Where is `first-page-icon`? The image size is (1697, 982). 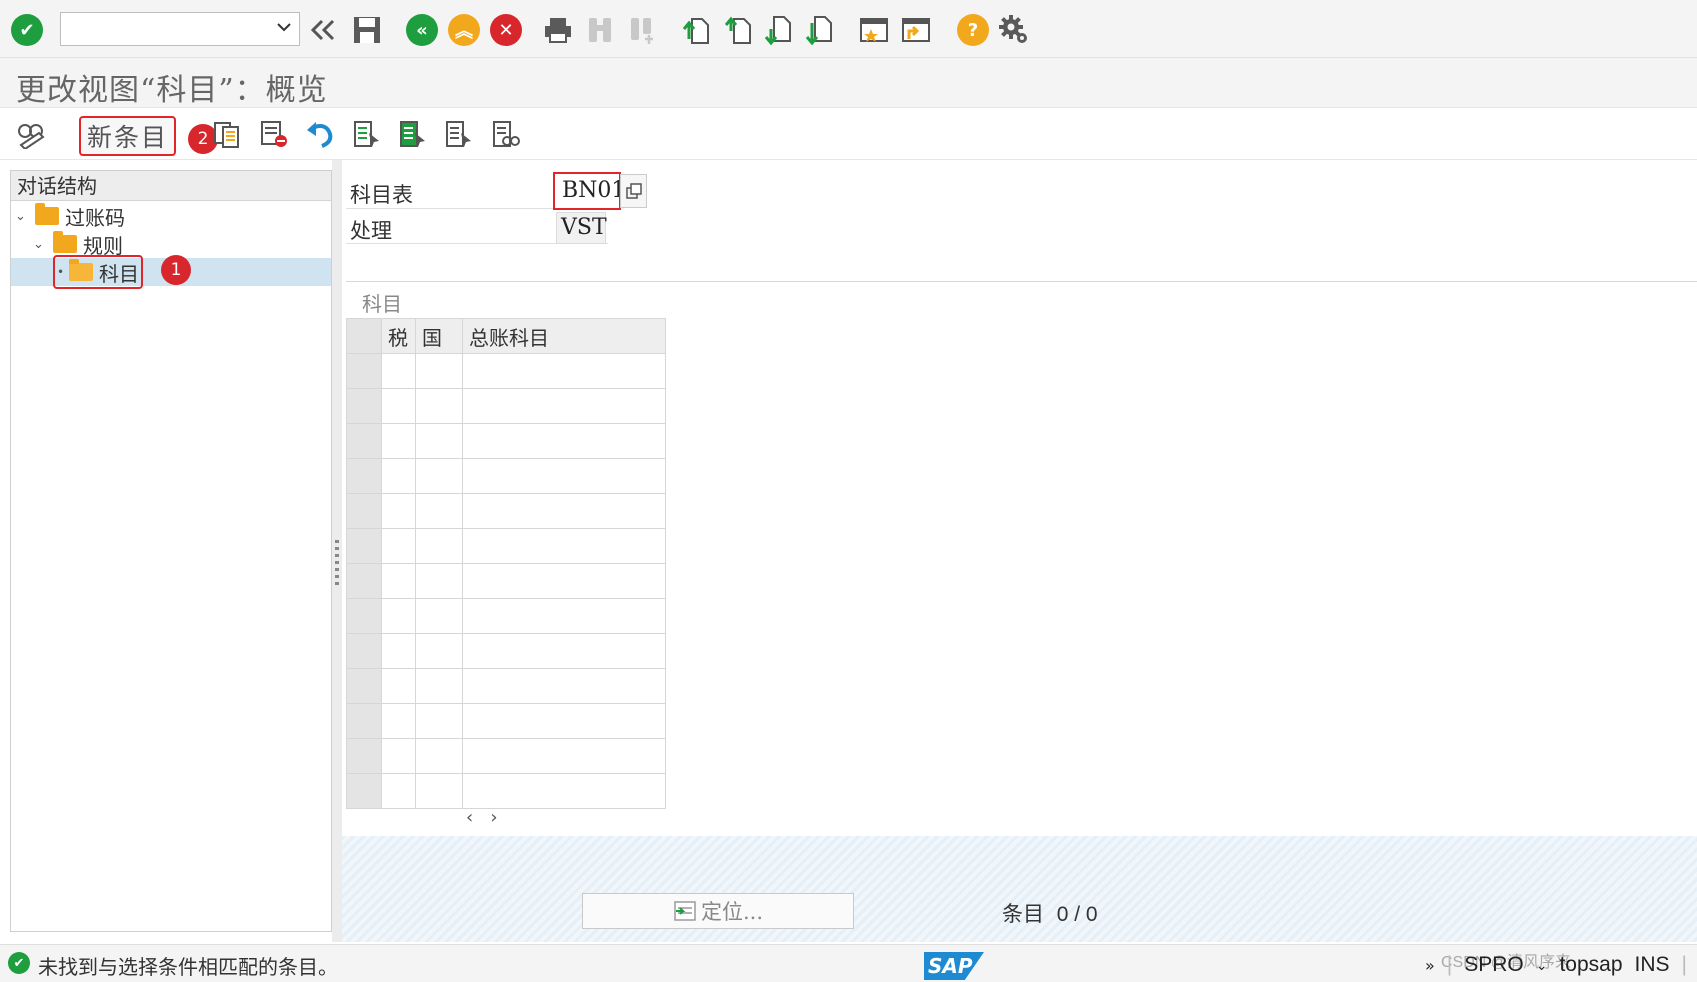 first-page-icon is located at coordinates (697, 30).